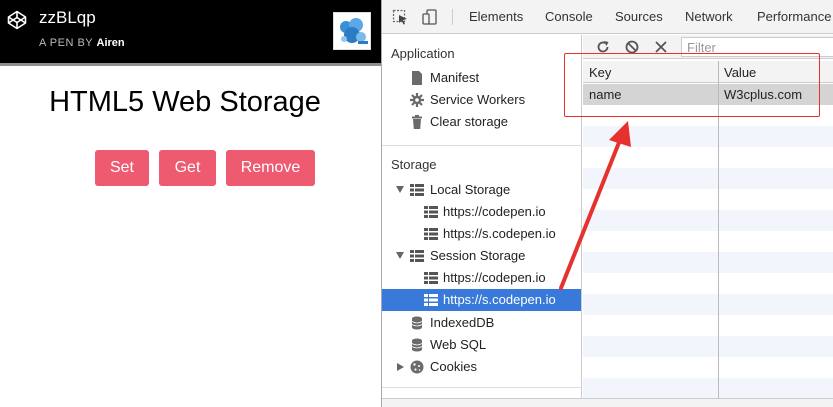  I want to click on sidebar-item-local-codepen: https://codepen.io, so click(481, 212).